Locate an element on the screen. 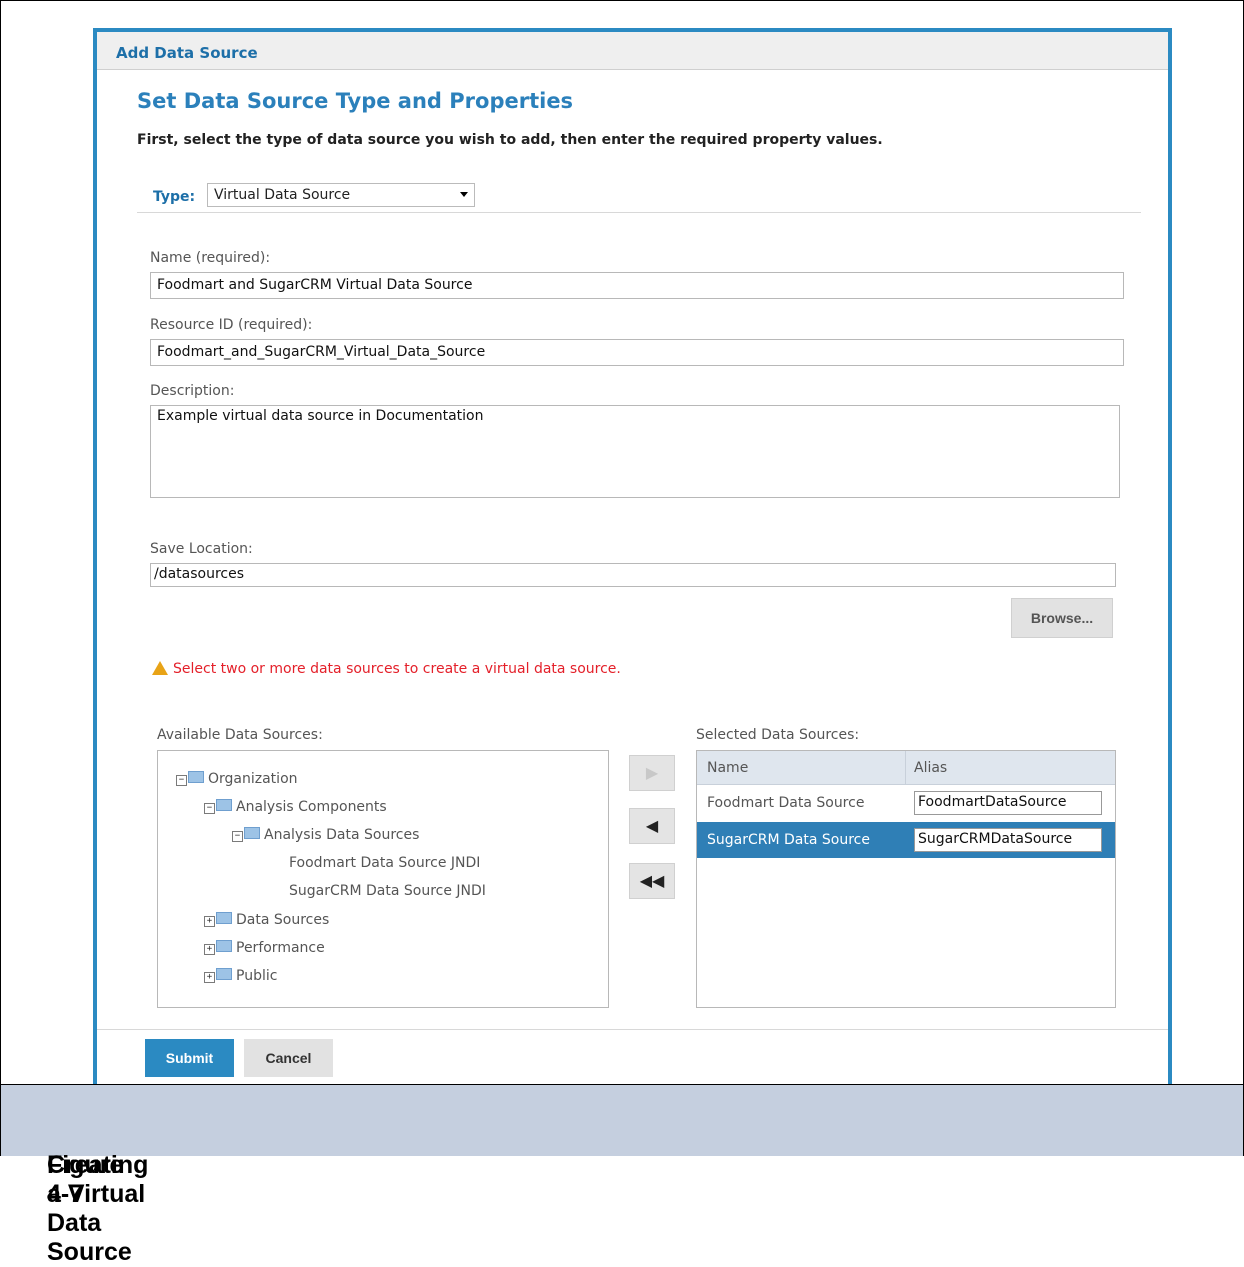 The height and width of the screenshot is (1267, 1244). arrow-left-icon: ◀ is located at coordinates (652, 825).